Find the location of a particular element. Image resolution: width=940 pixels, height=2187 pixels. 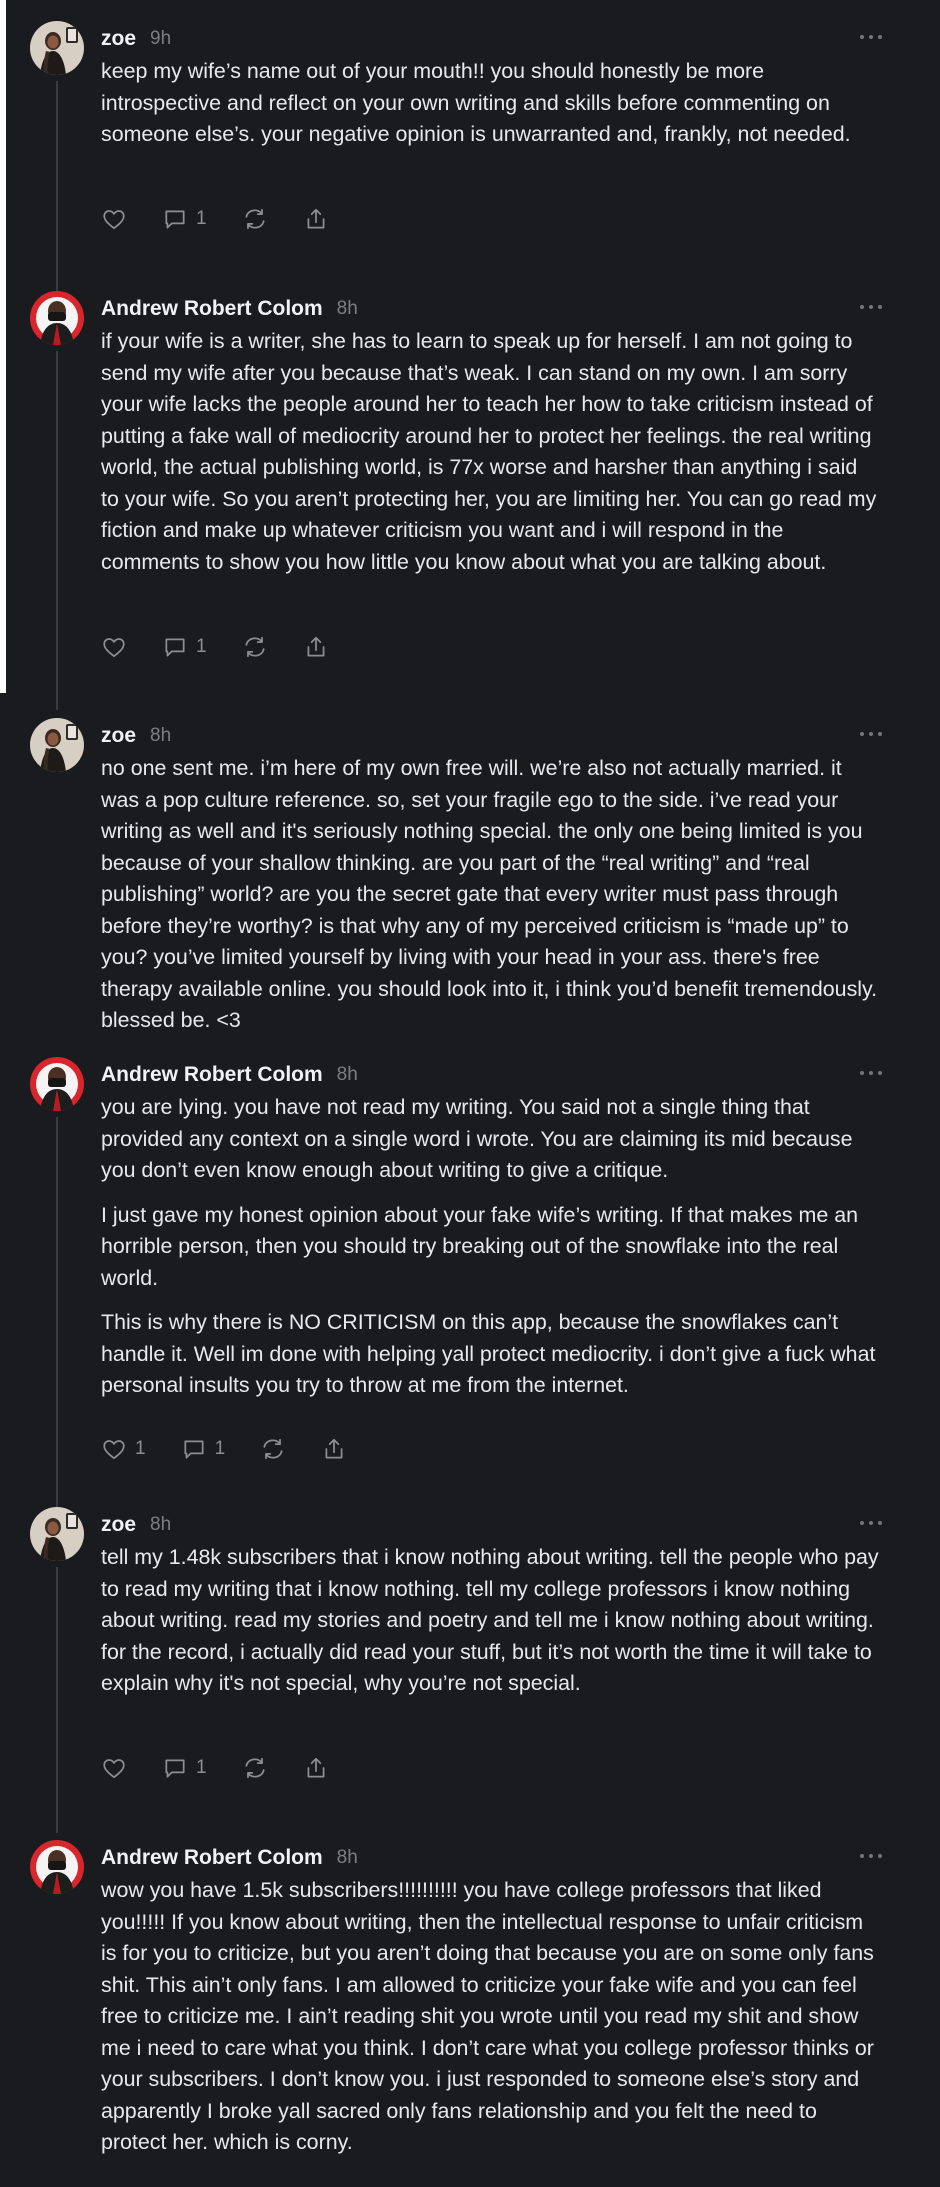

timestamp: 9h is located at coordinates (161, 38).